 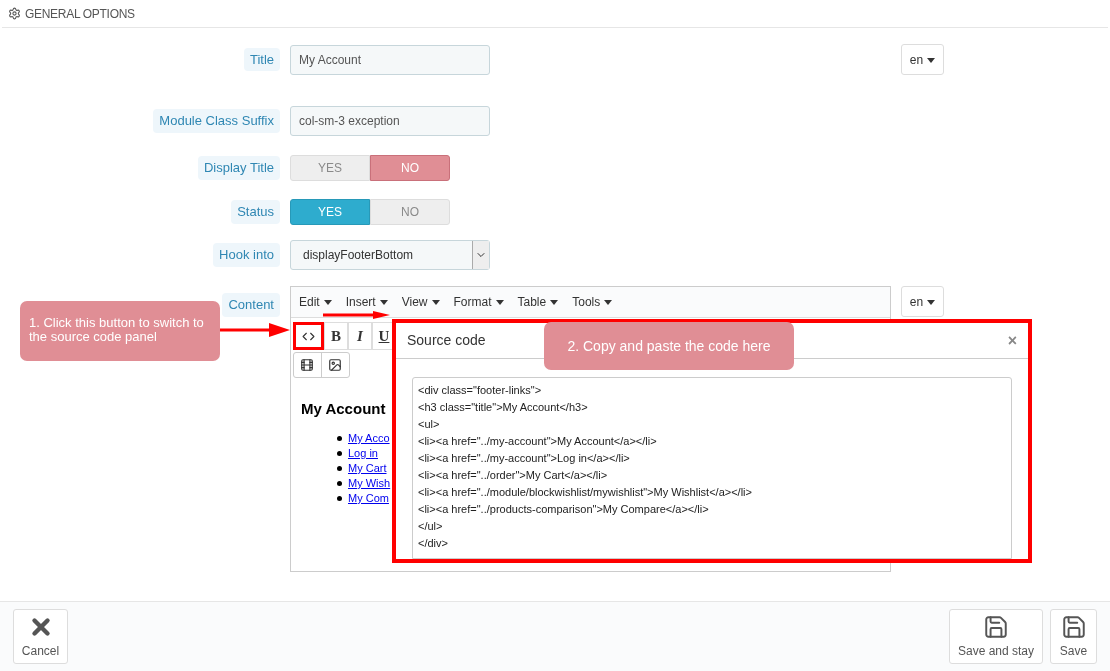 What do you see at coordinates (251, 305) in the screenshot?
I see `field-label: Content` at bounding box center [251, 305].